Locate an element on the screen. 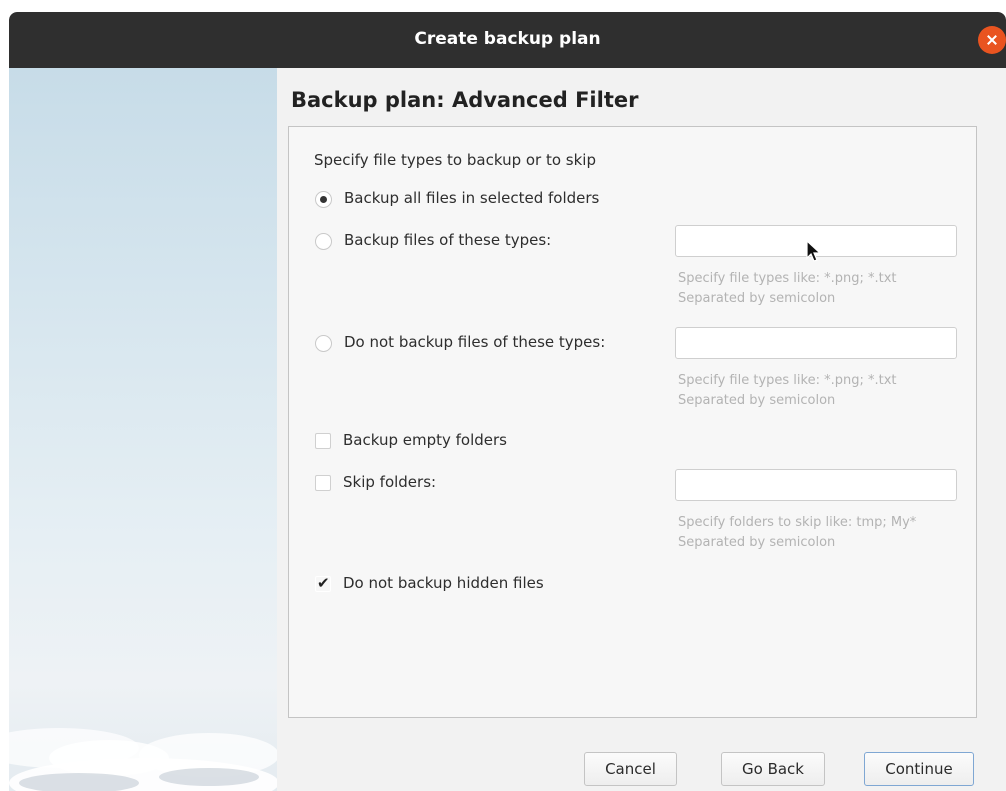 The height and width of the screenshot is (791, 1006). skip-folders-label: Skip folders: is located at coordinates (389, 482).